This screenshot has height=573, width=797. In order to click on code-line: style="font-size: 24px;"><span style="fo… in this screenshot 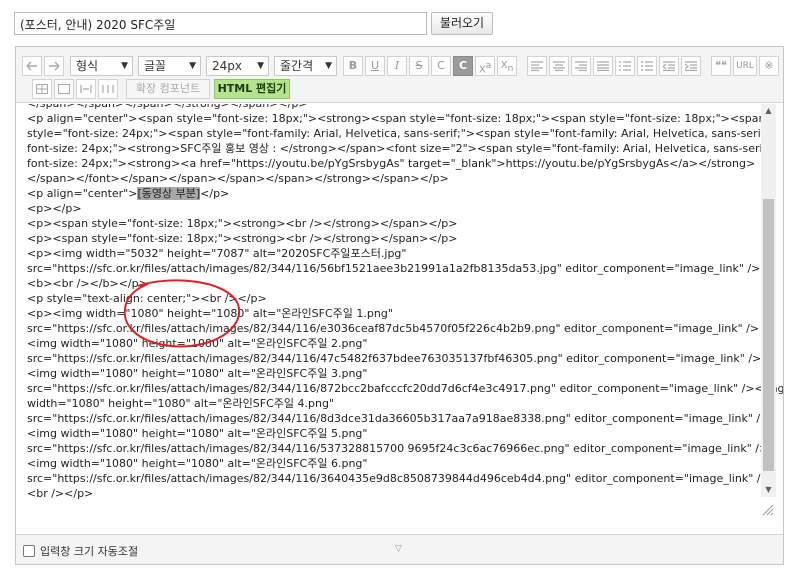, I will do `click(398, 133)`.